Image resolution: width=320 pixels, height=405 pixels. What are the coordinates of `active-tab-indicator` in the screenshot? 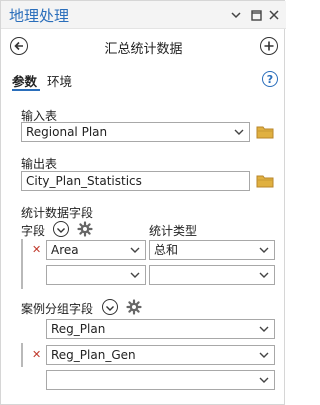 It's located at (26, 90).